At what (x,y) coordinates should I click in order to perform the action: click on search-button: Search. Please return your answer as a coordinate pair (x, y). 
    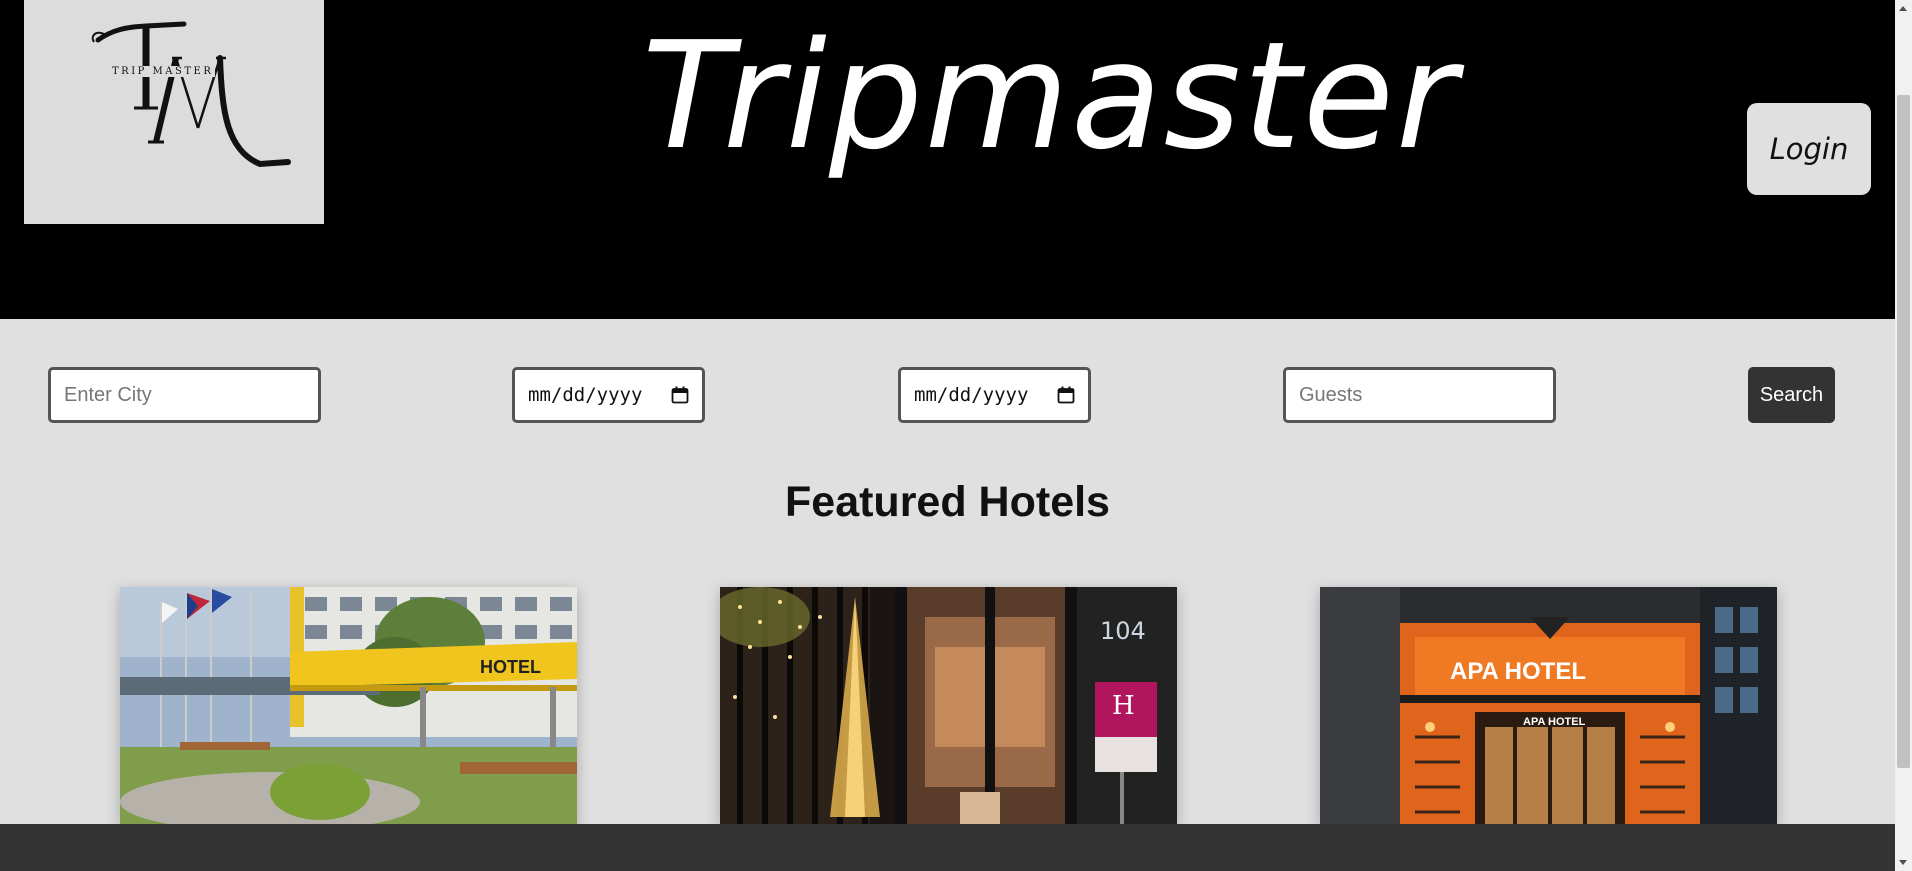
    Looking at the image, I should click on (1791, 395).